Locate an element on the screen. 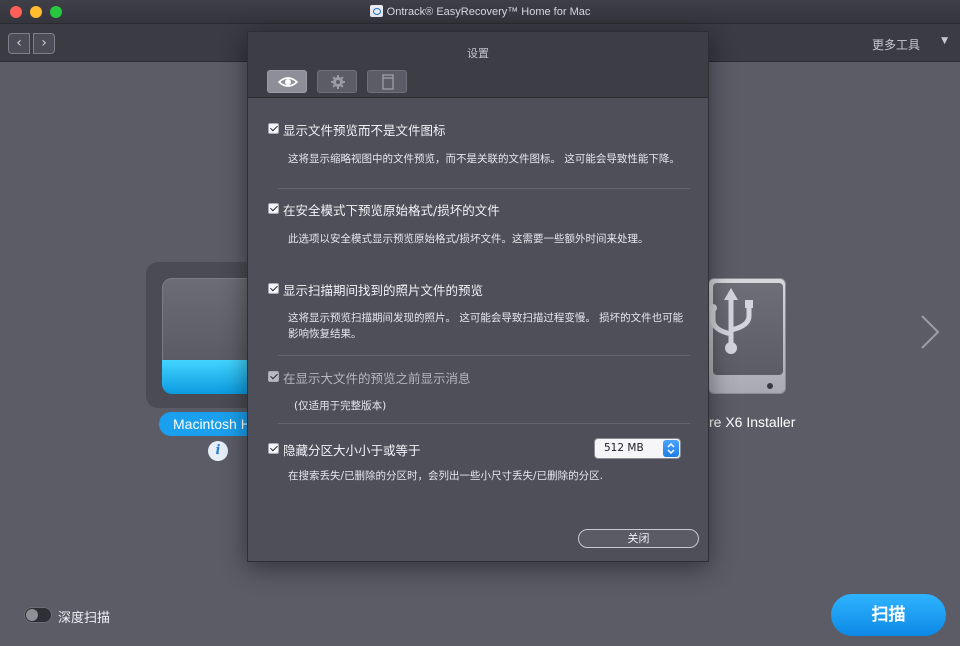 The image size is (960, 646). large-file-message-label: 在显示大文件的预览之前显示消息 is located at coordinates (377, 378).